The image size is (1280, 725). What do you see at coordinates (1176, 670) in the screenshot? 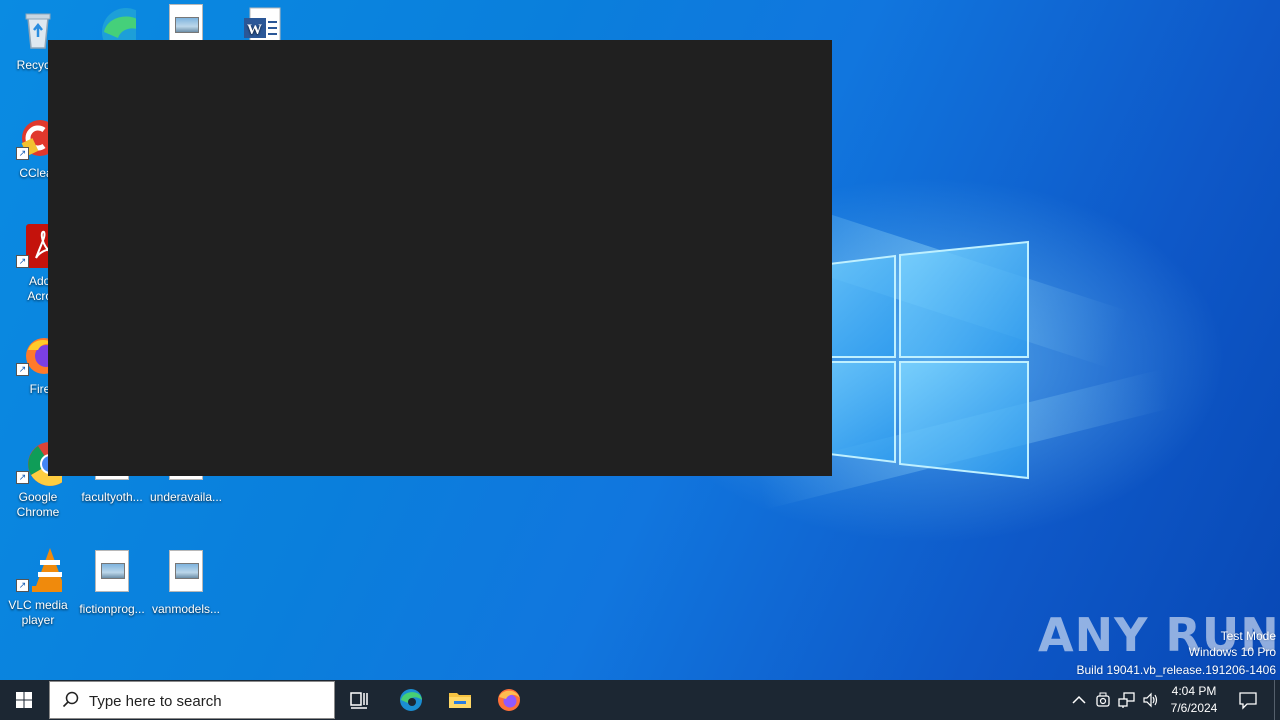
I see `build-text: Build 19041.vb_release.191206-1406` at bounding box center [1176, 670].